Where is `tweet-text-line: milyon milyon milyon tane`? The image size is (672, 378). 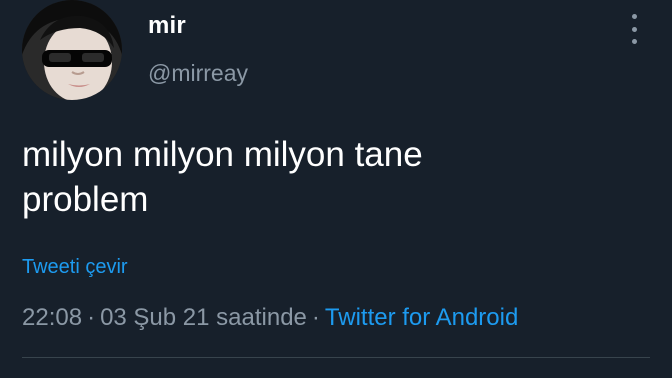
tweet-text-line: milyon milyon milyon tane is located at coordinates (222, 154).